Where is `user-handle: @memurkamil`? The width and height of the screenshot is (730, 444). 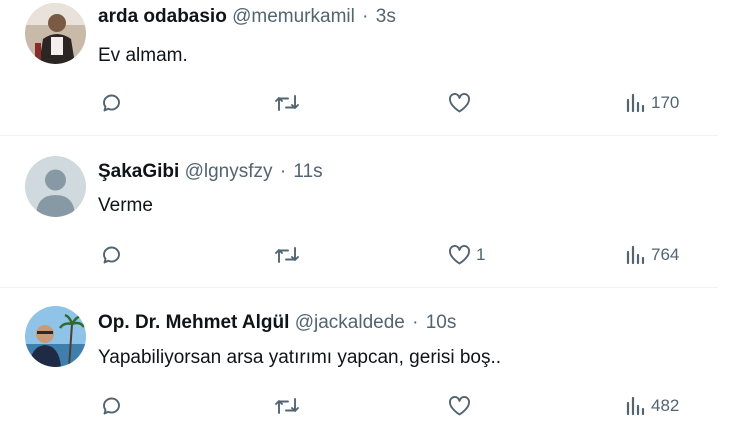
user-handle: @memurkamil is located at coordinates (293, 16).